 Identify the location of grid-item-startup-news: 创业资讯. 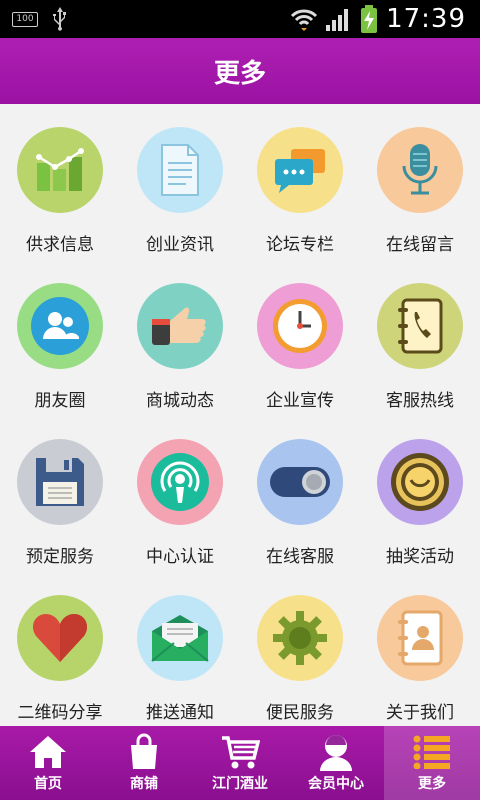
(180, 182).